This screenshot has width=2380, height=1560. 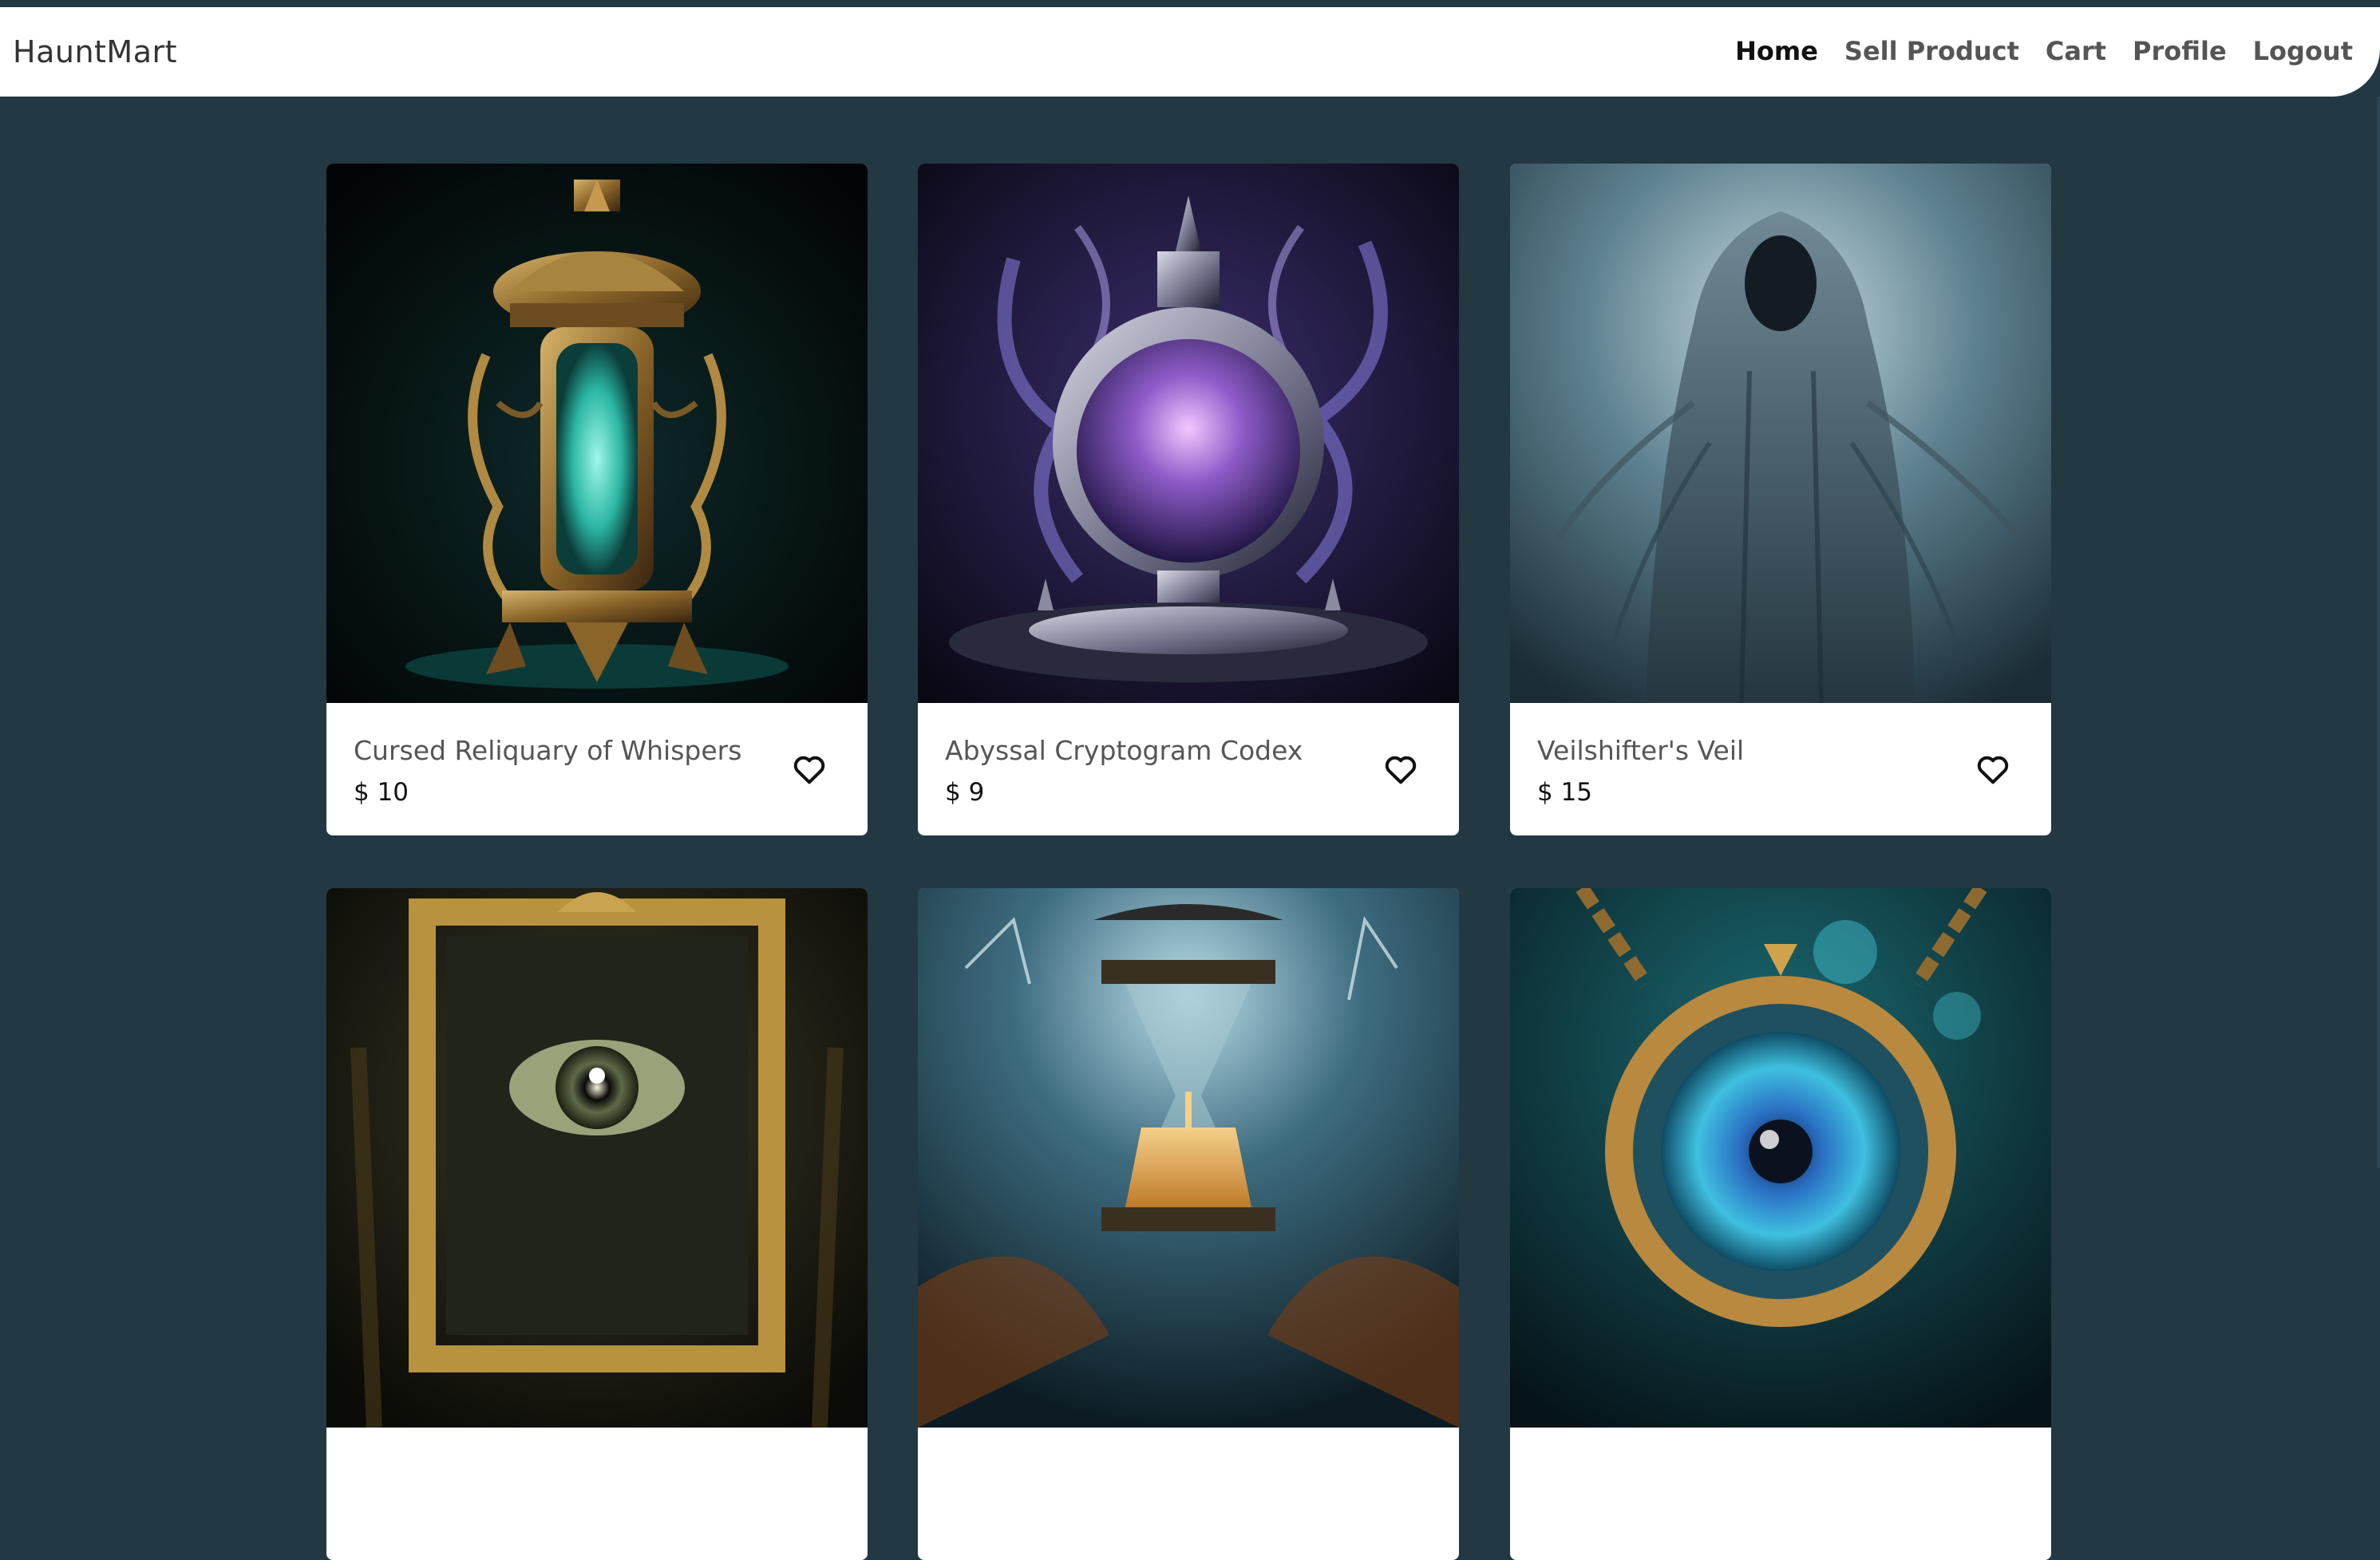 I want to click on product-price: $ 15, so click(x=1565, y=792).